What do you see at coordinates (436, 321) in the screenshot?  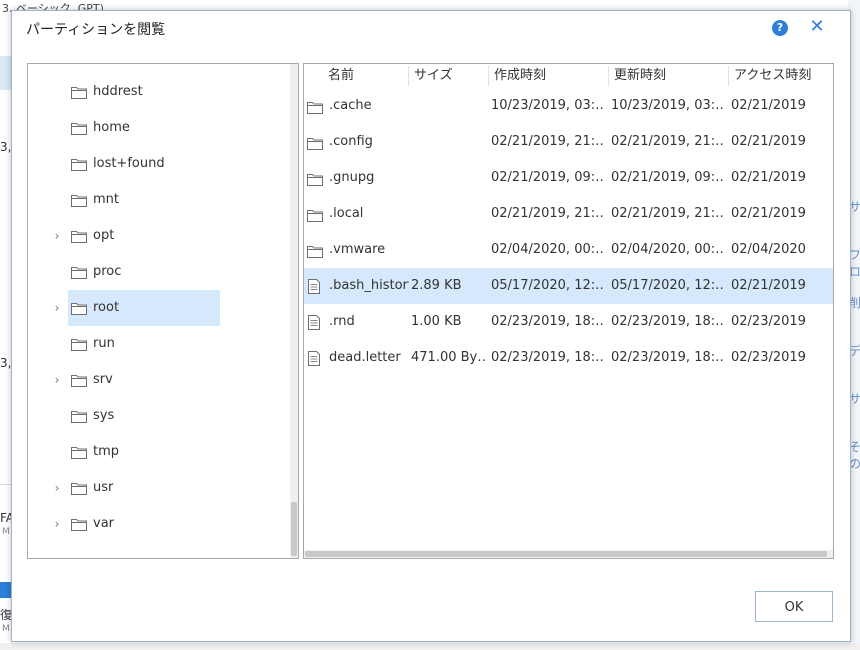 I see `file-size: 1.00 KB` at bounding box center [436, 321].